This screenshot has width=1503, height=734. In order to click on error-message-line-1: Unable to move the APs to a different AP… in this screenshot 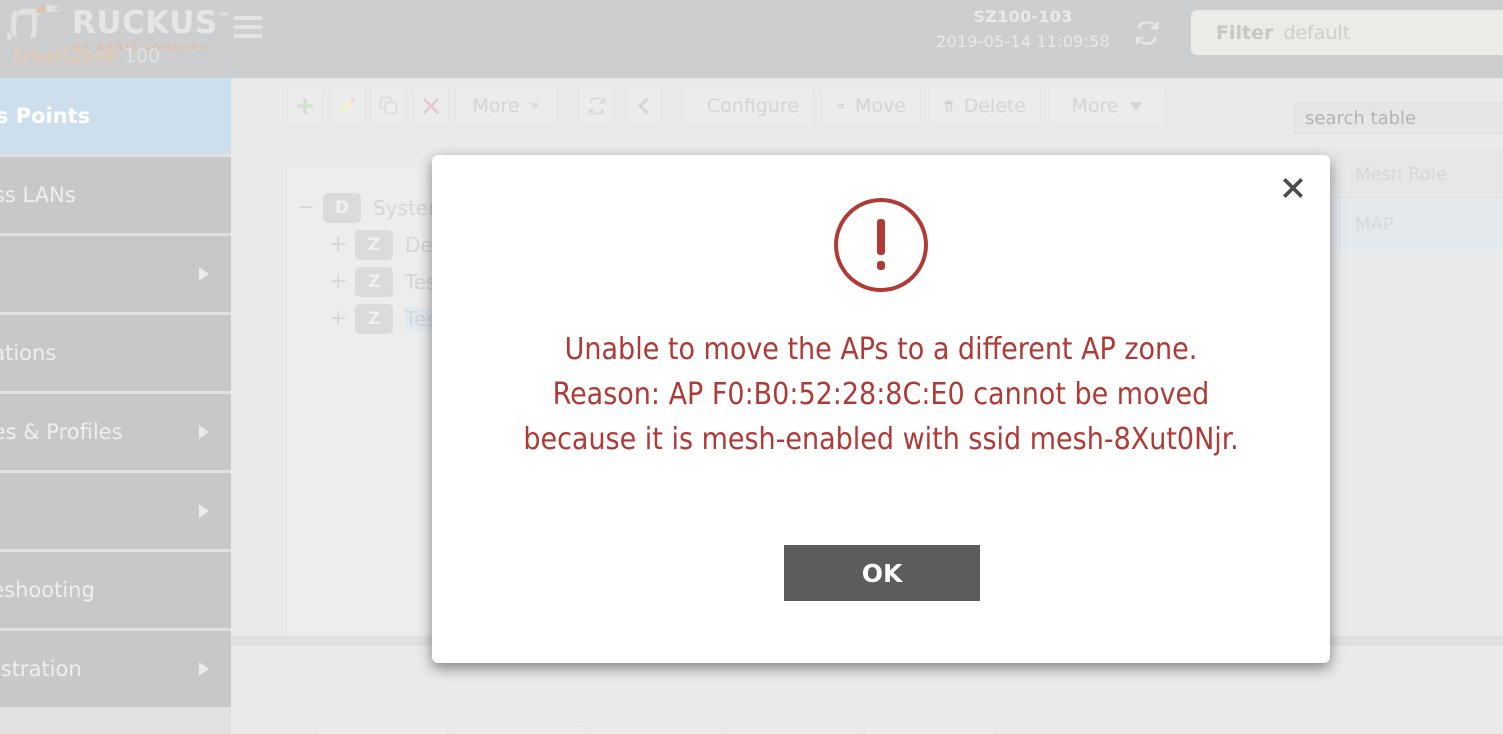, I will do `click(881, 349)`.